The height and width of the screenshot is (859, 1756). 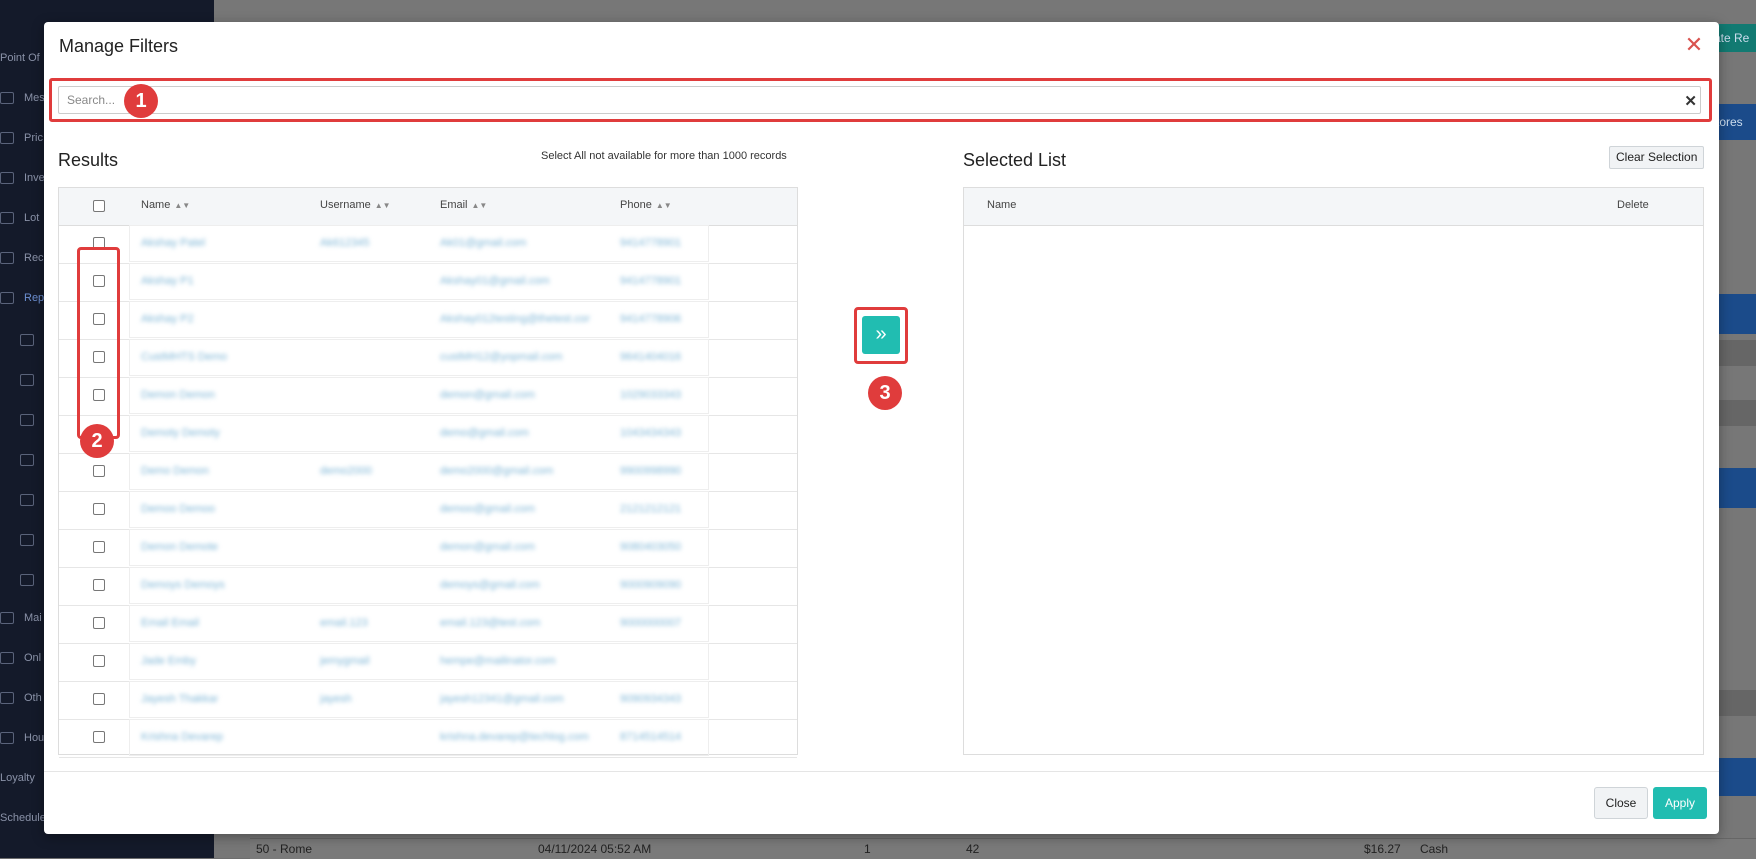 What do you see at coordinates (487, 509) in the screenshot?
I see `cell-email: demoo@gmail.com` at bounding box center [487, 509].